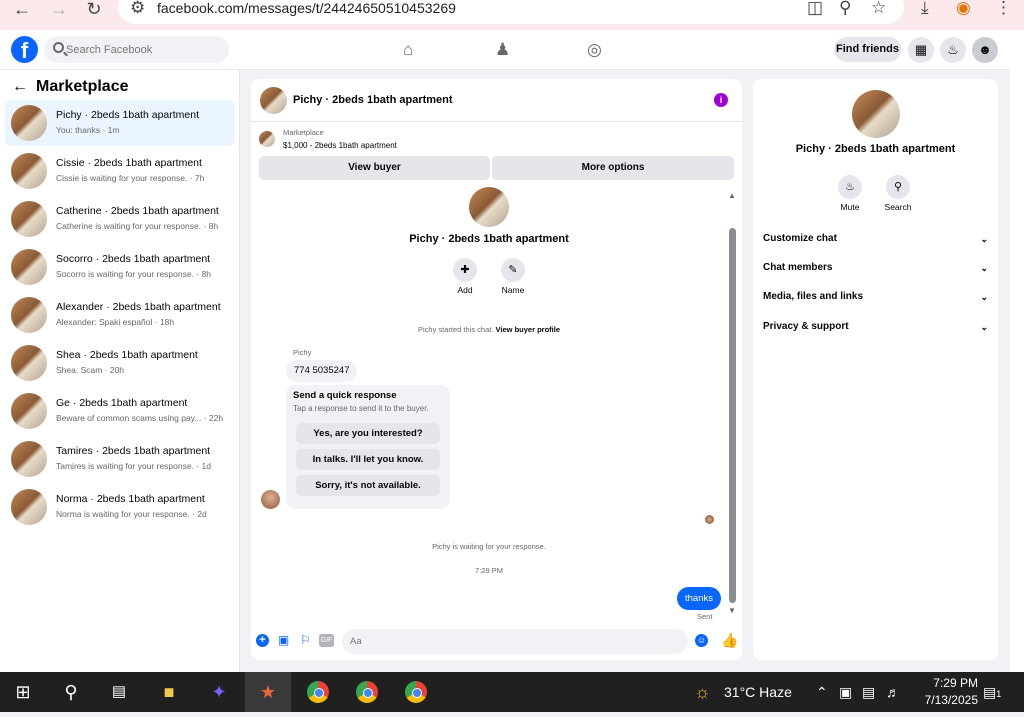  What do you see at coordinates (408, 50) in the screenshot?
I see `home-icon: ⌂` at bounding box center [408, 50].